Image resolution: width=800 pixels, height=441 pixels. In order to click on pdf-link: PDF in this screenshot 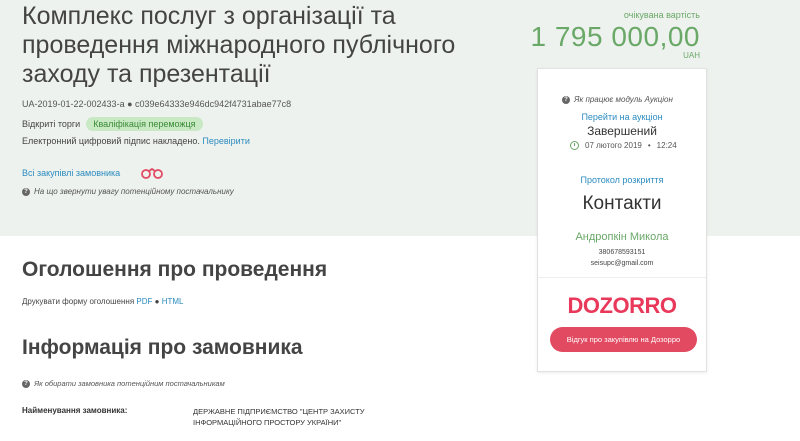, I will do `click(144, 301)`.